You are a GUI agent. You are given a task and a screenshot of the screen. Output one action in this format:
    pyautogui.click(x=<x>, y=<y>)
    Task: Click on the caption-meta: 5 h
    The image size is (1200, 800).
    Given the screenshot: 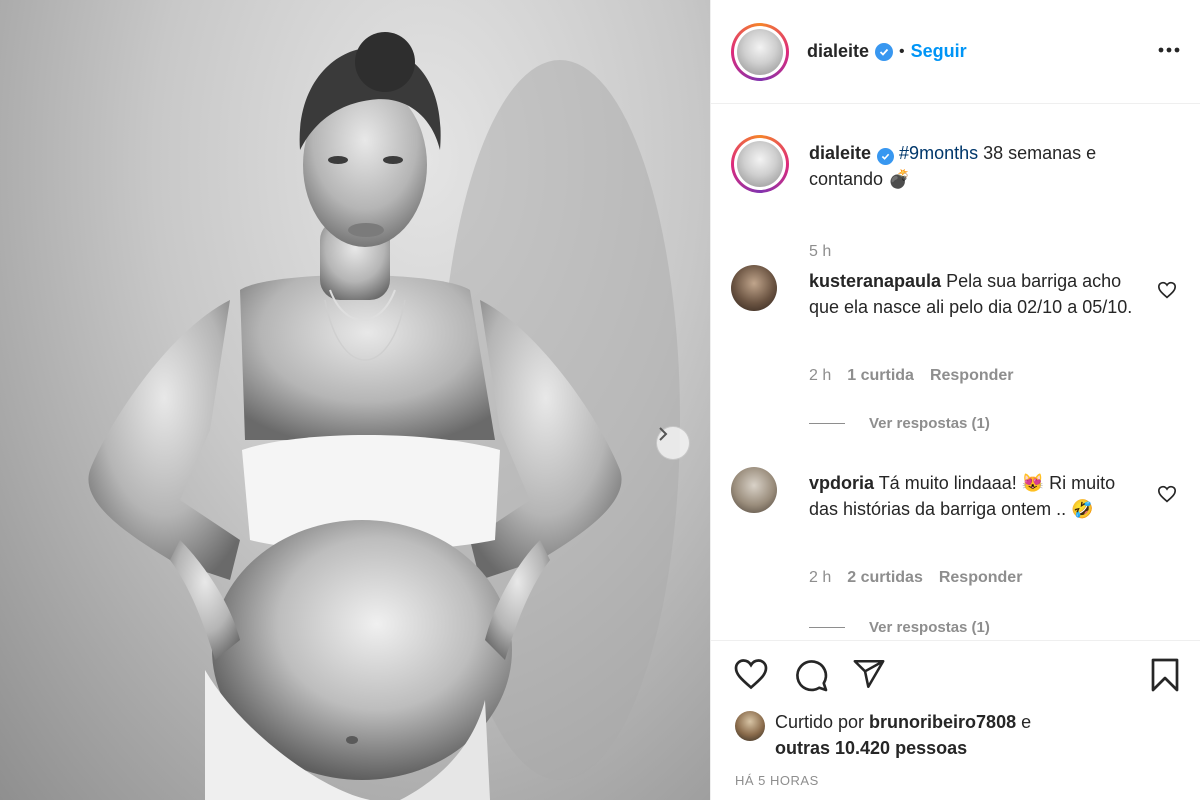 What is the action you would take?
    pyautogui.click(x=820, y=252)
    